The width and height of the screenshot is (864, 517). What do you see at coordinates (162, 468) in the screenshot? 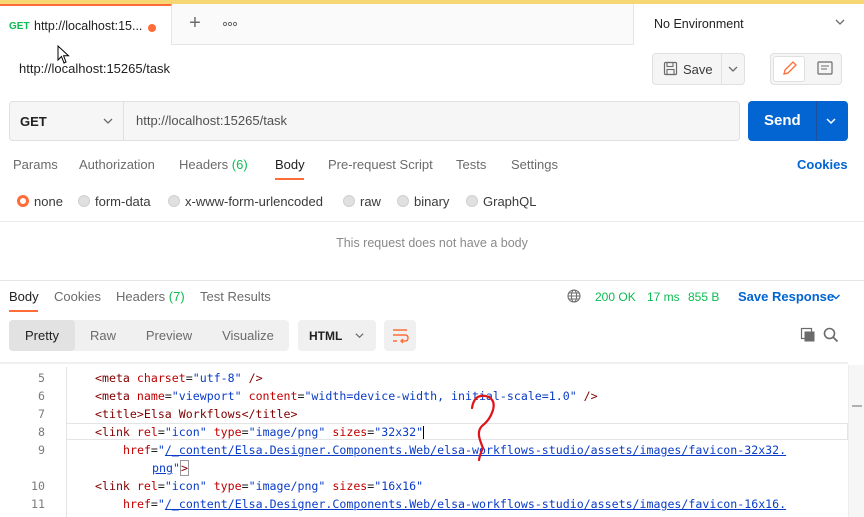
I see `code-link: png` at bounding box center [162, 468].